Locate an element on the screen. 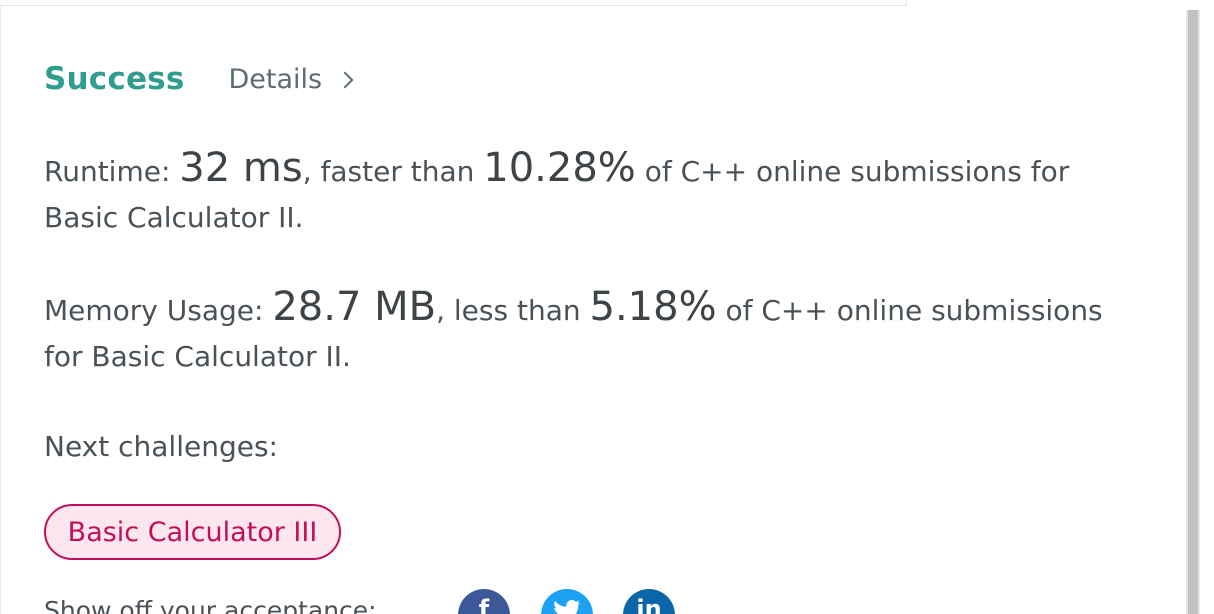  linkedin-icon: in is located at coordinates (649, 604).